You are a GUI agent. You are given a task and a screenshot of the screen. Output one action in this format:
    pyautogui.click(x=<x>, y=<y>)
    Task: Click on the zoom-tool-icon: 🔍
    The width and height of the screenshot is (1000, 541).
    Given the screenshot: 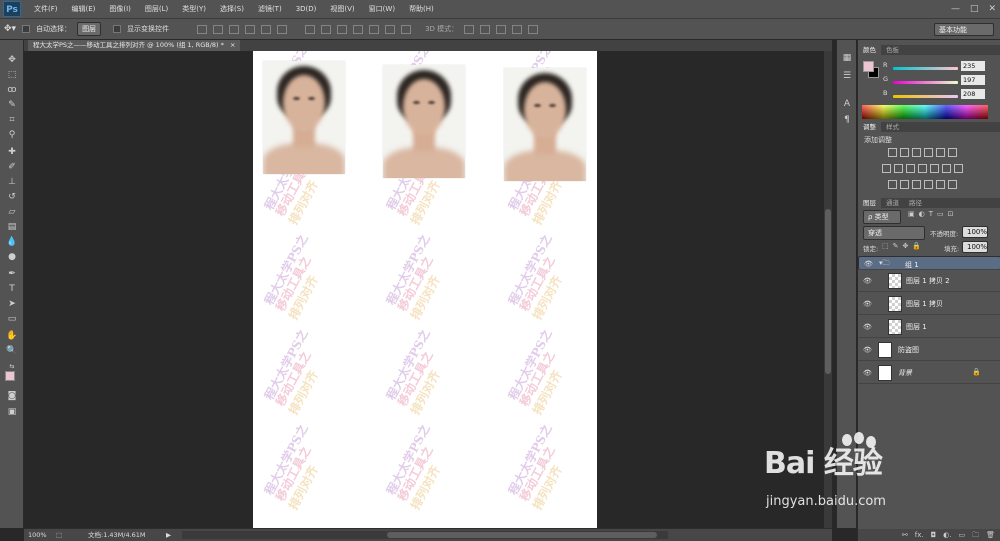 What is the action you would take?
    pyautogui.click(x=12, y=351)
    